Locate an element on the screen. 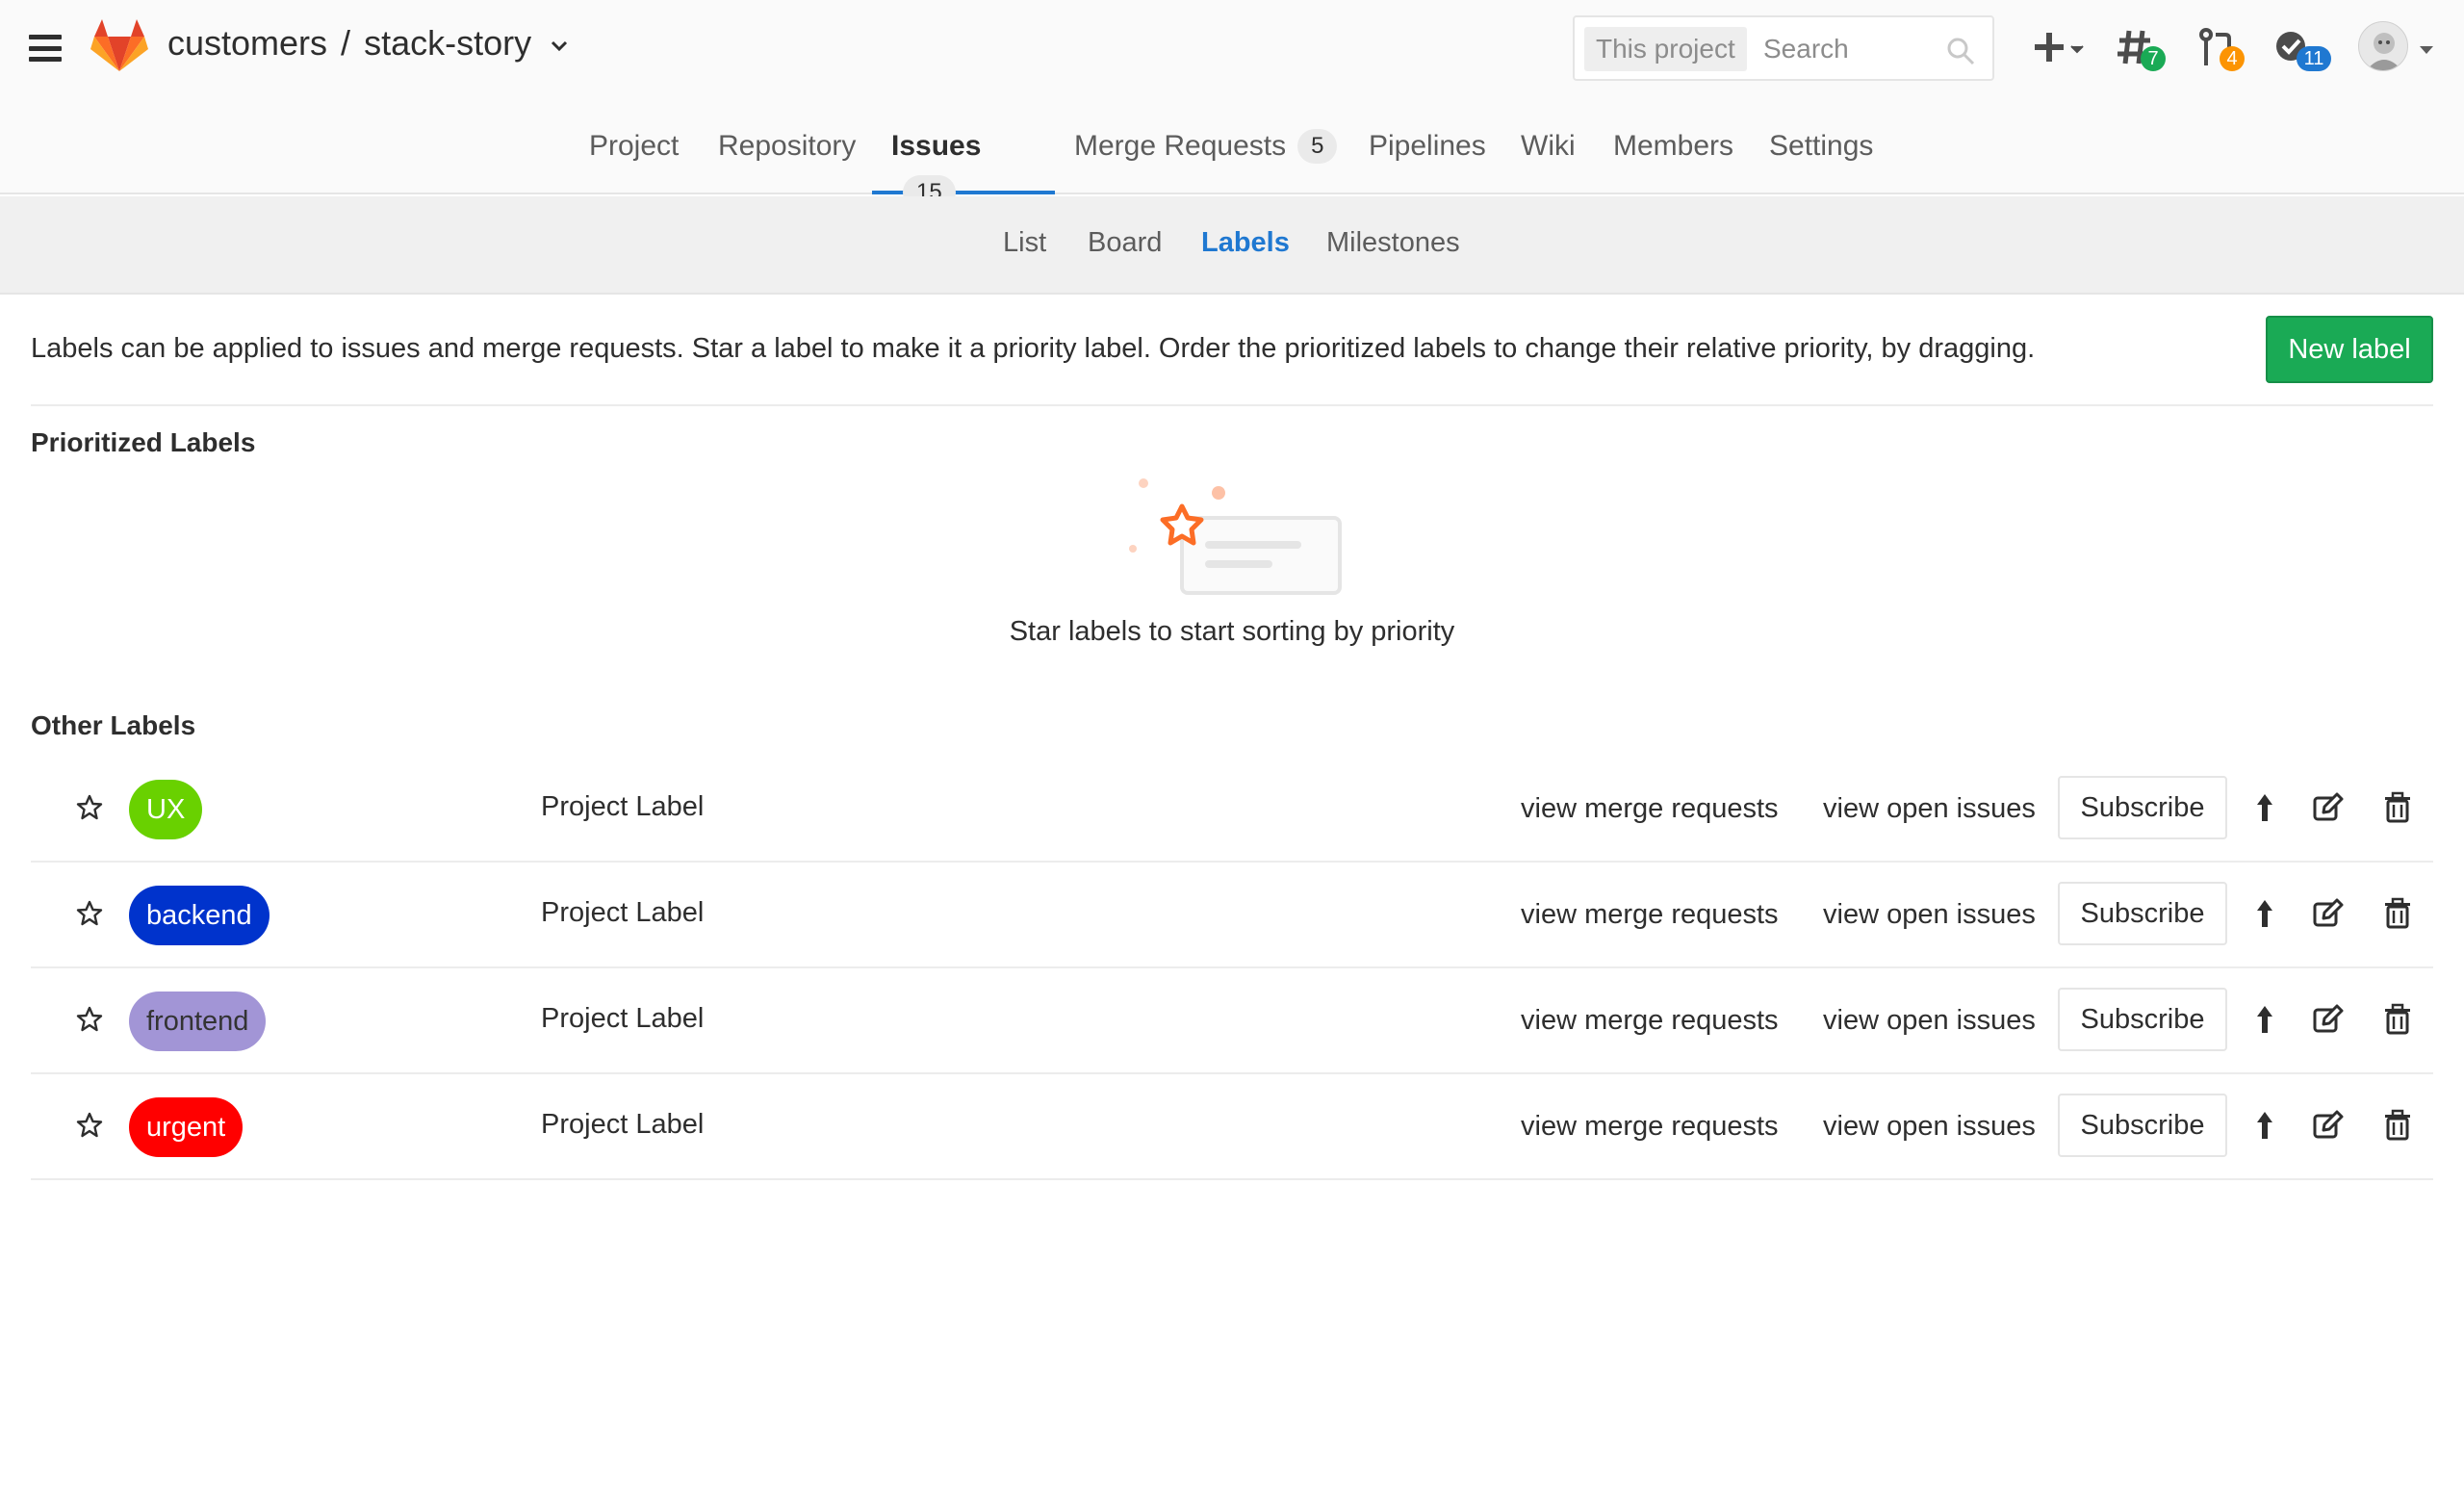  nav-label: Merge Requests is located at coordinates (1180, 146).